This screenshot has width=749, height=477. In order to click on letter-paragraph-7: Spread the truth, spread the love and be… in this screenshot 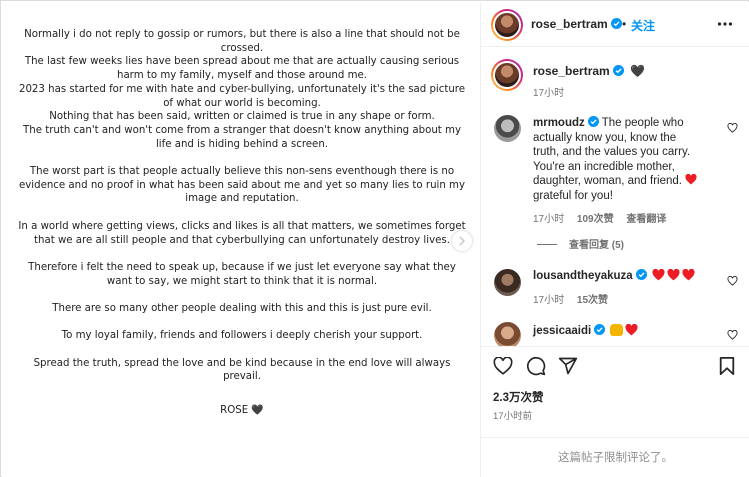, I will do `click(242, 370)`.